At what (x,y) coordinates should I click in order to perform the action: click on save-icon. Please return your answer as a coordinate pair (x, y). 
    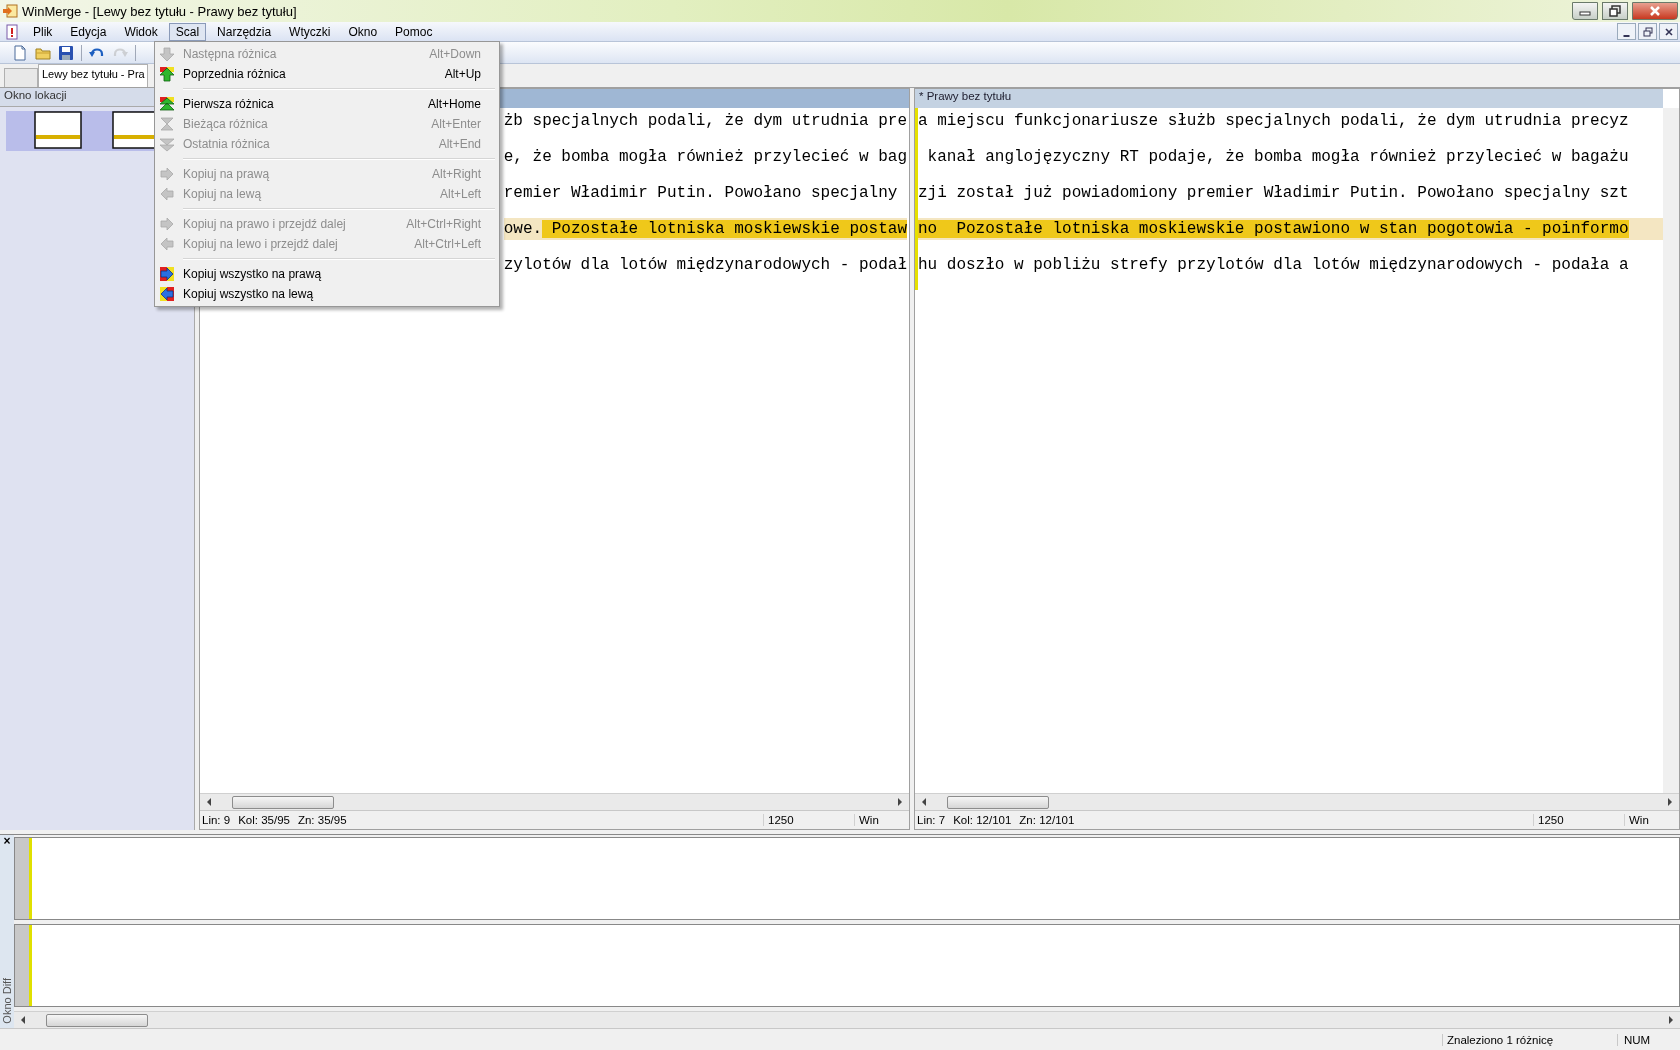
    Looking at the image, I should click on (66, 52).